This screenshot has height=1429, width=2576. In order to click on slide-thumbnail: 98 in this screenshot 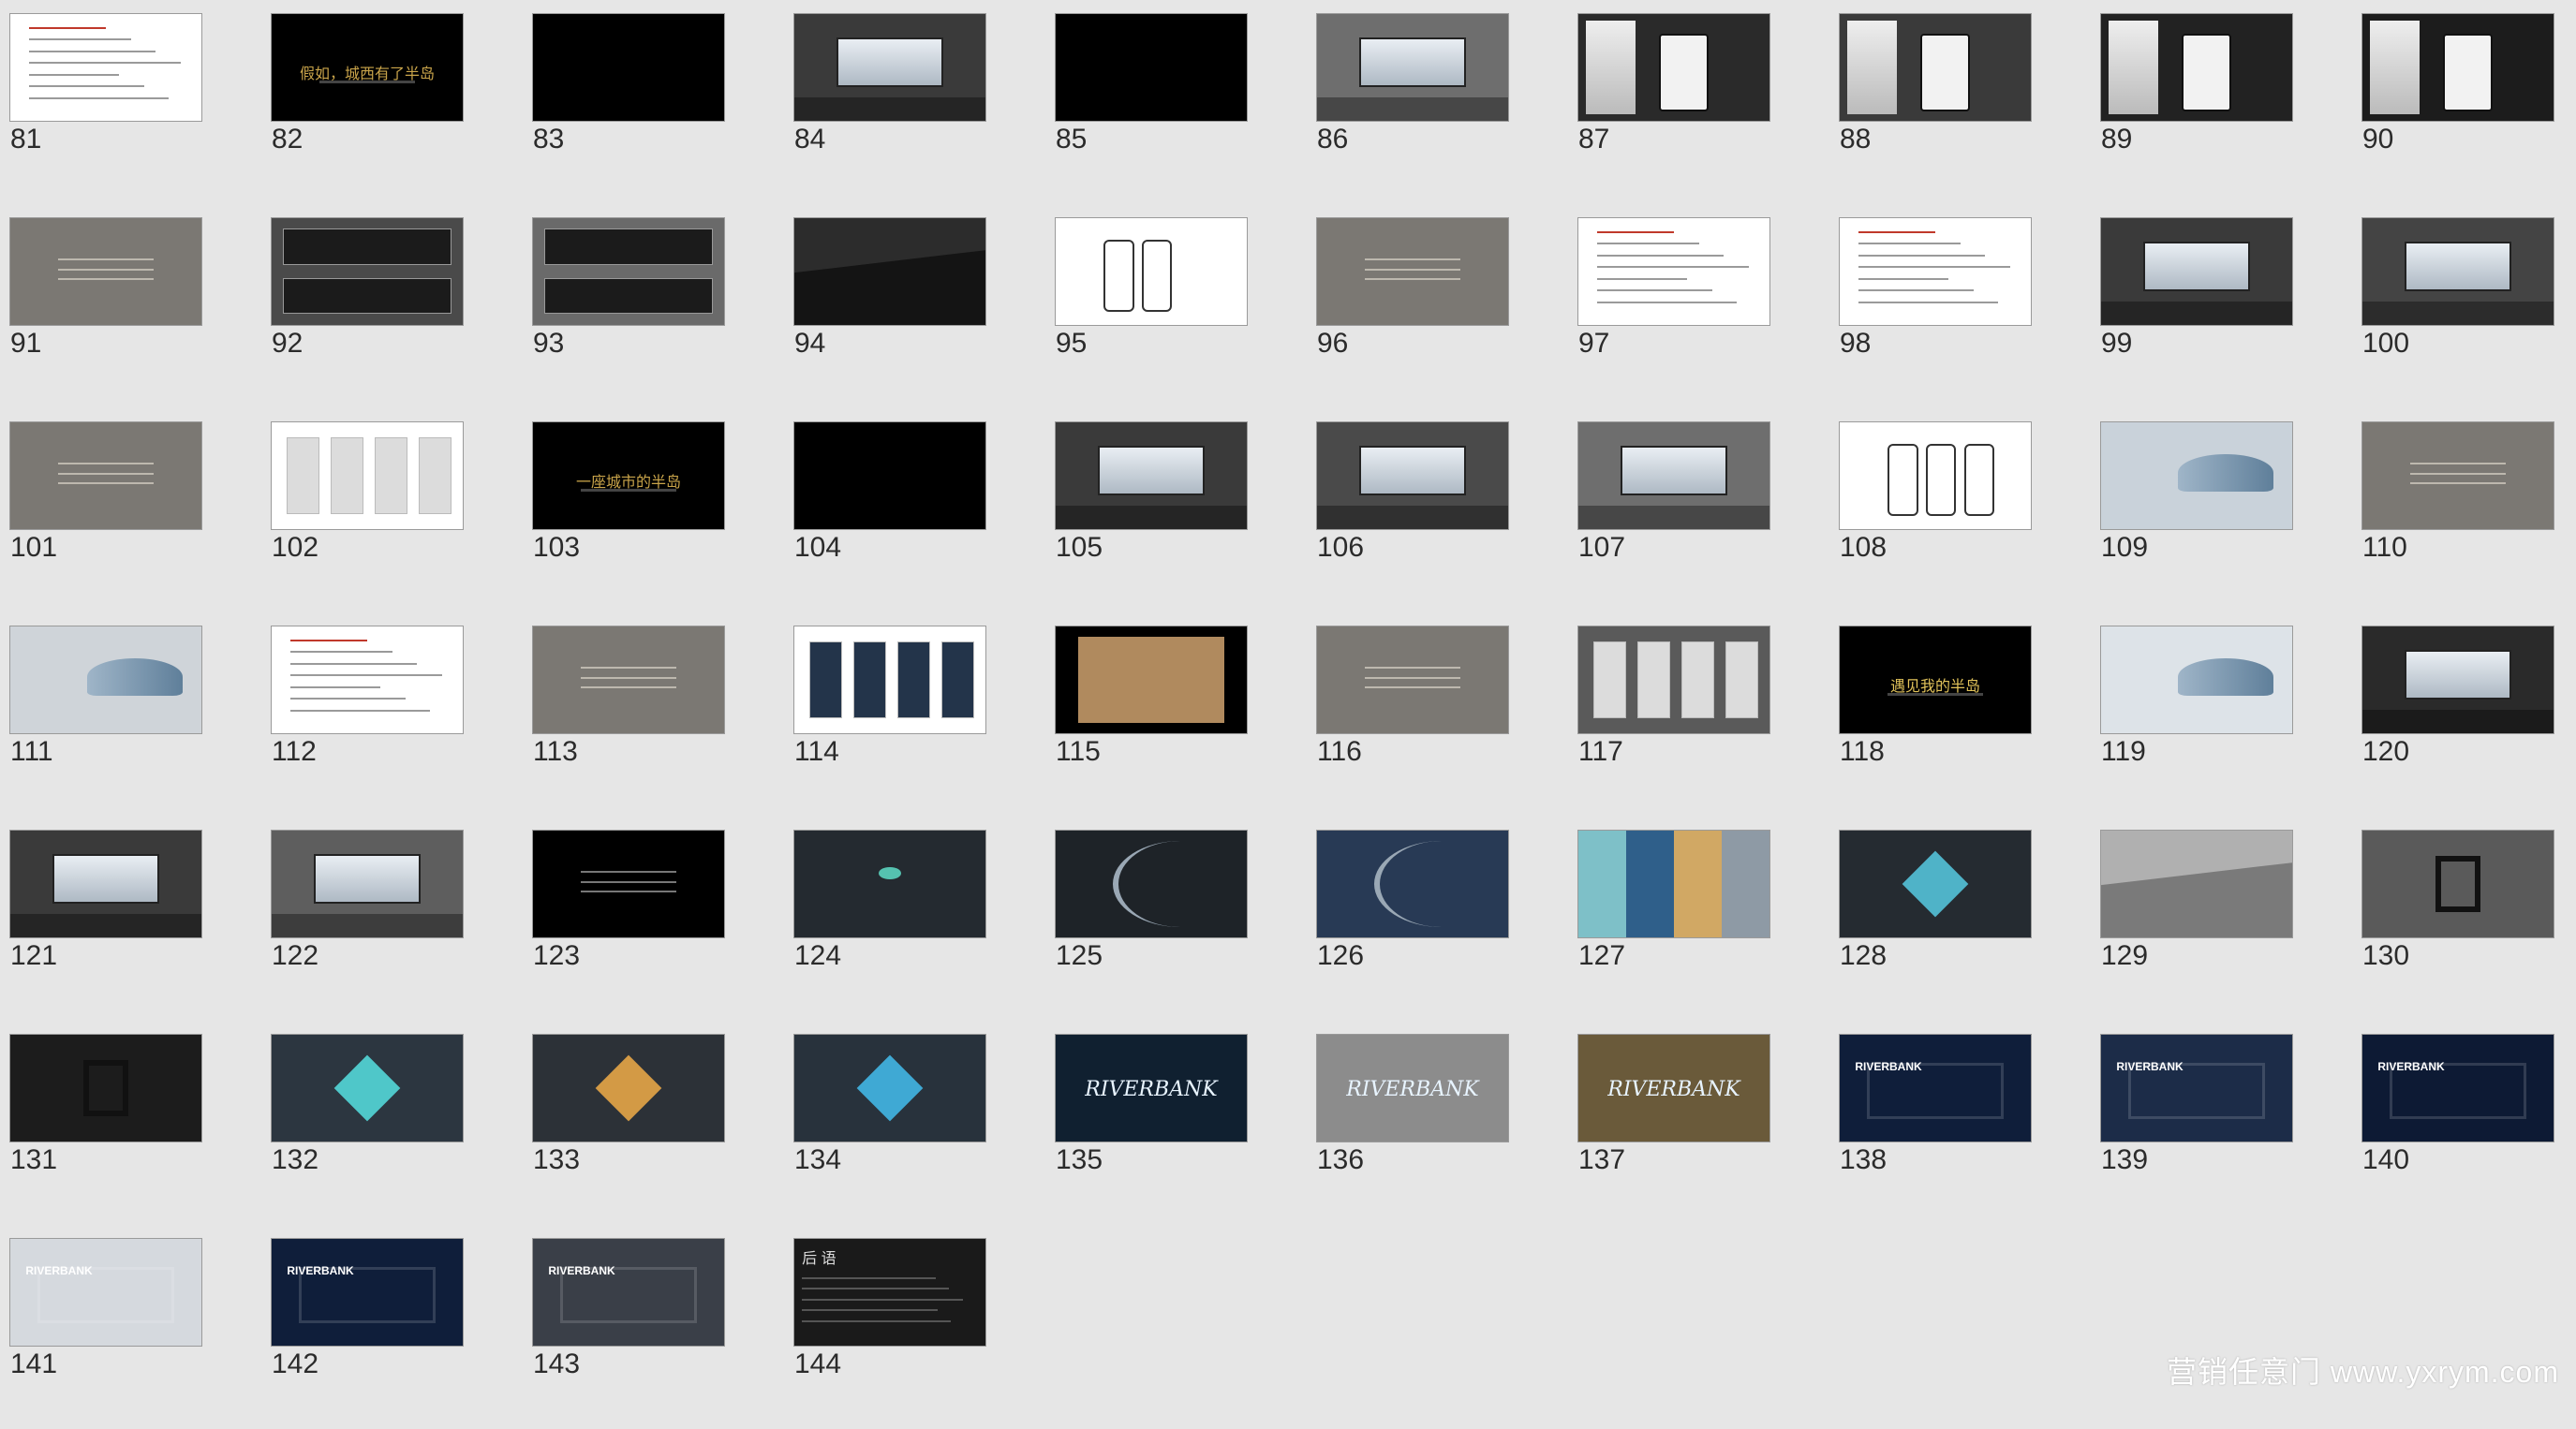, I will do `click(1960, 306)`.